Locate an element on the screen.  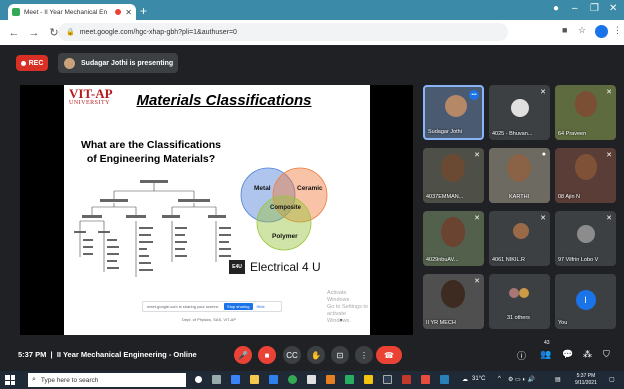
tab-close-icon: ✕ is located at coordinates (128, 12).